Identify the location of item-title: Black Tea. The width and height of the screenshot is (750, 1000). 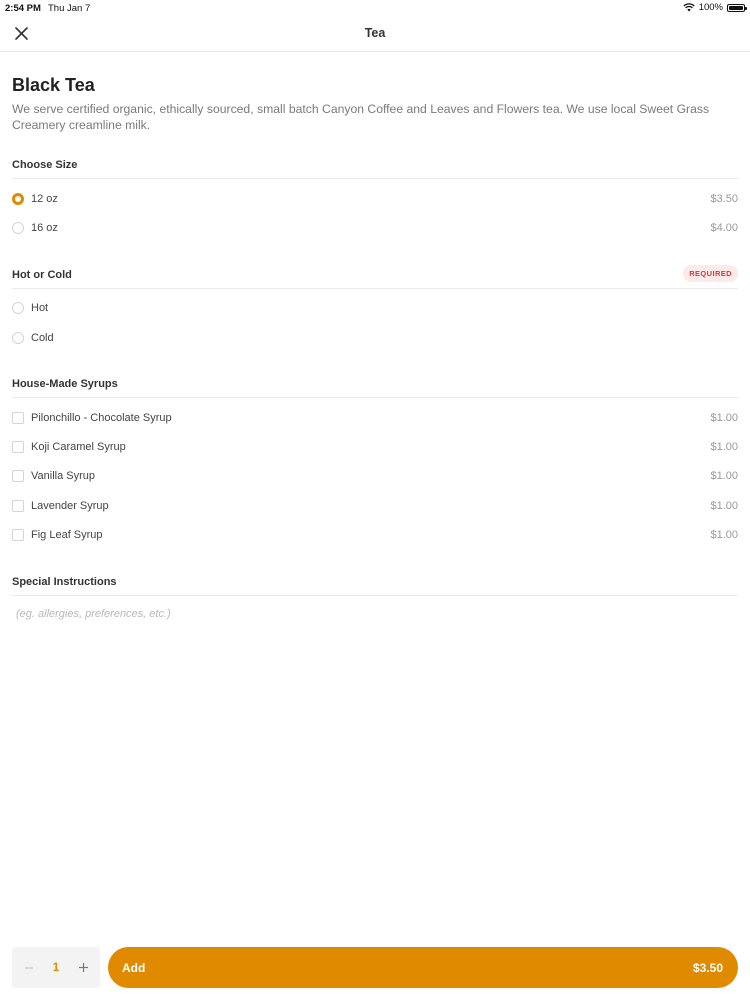
(53, 85).